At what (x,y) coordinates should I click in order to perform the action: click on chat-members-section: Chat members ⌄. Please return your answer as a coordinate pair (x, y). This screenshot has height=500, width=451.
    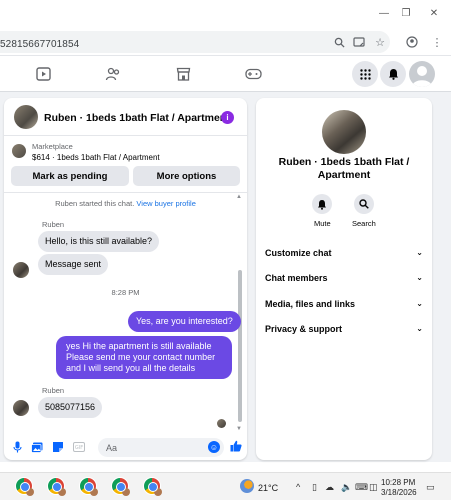
    Looking at the image, I should click on (344, 280).